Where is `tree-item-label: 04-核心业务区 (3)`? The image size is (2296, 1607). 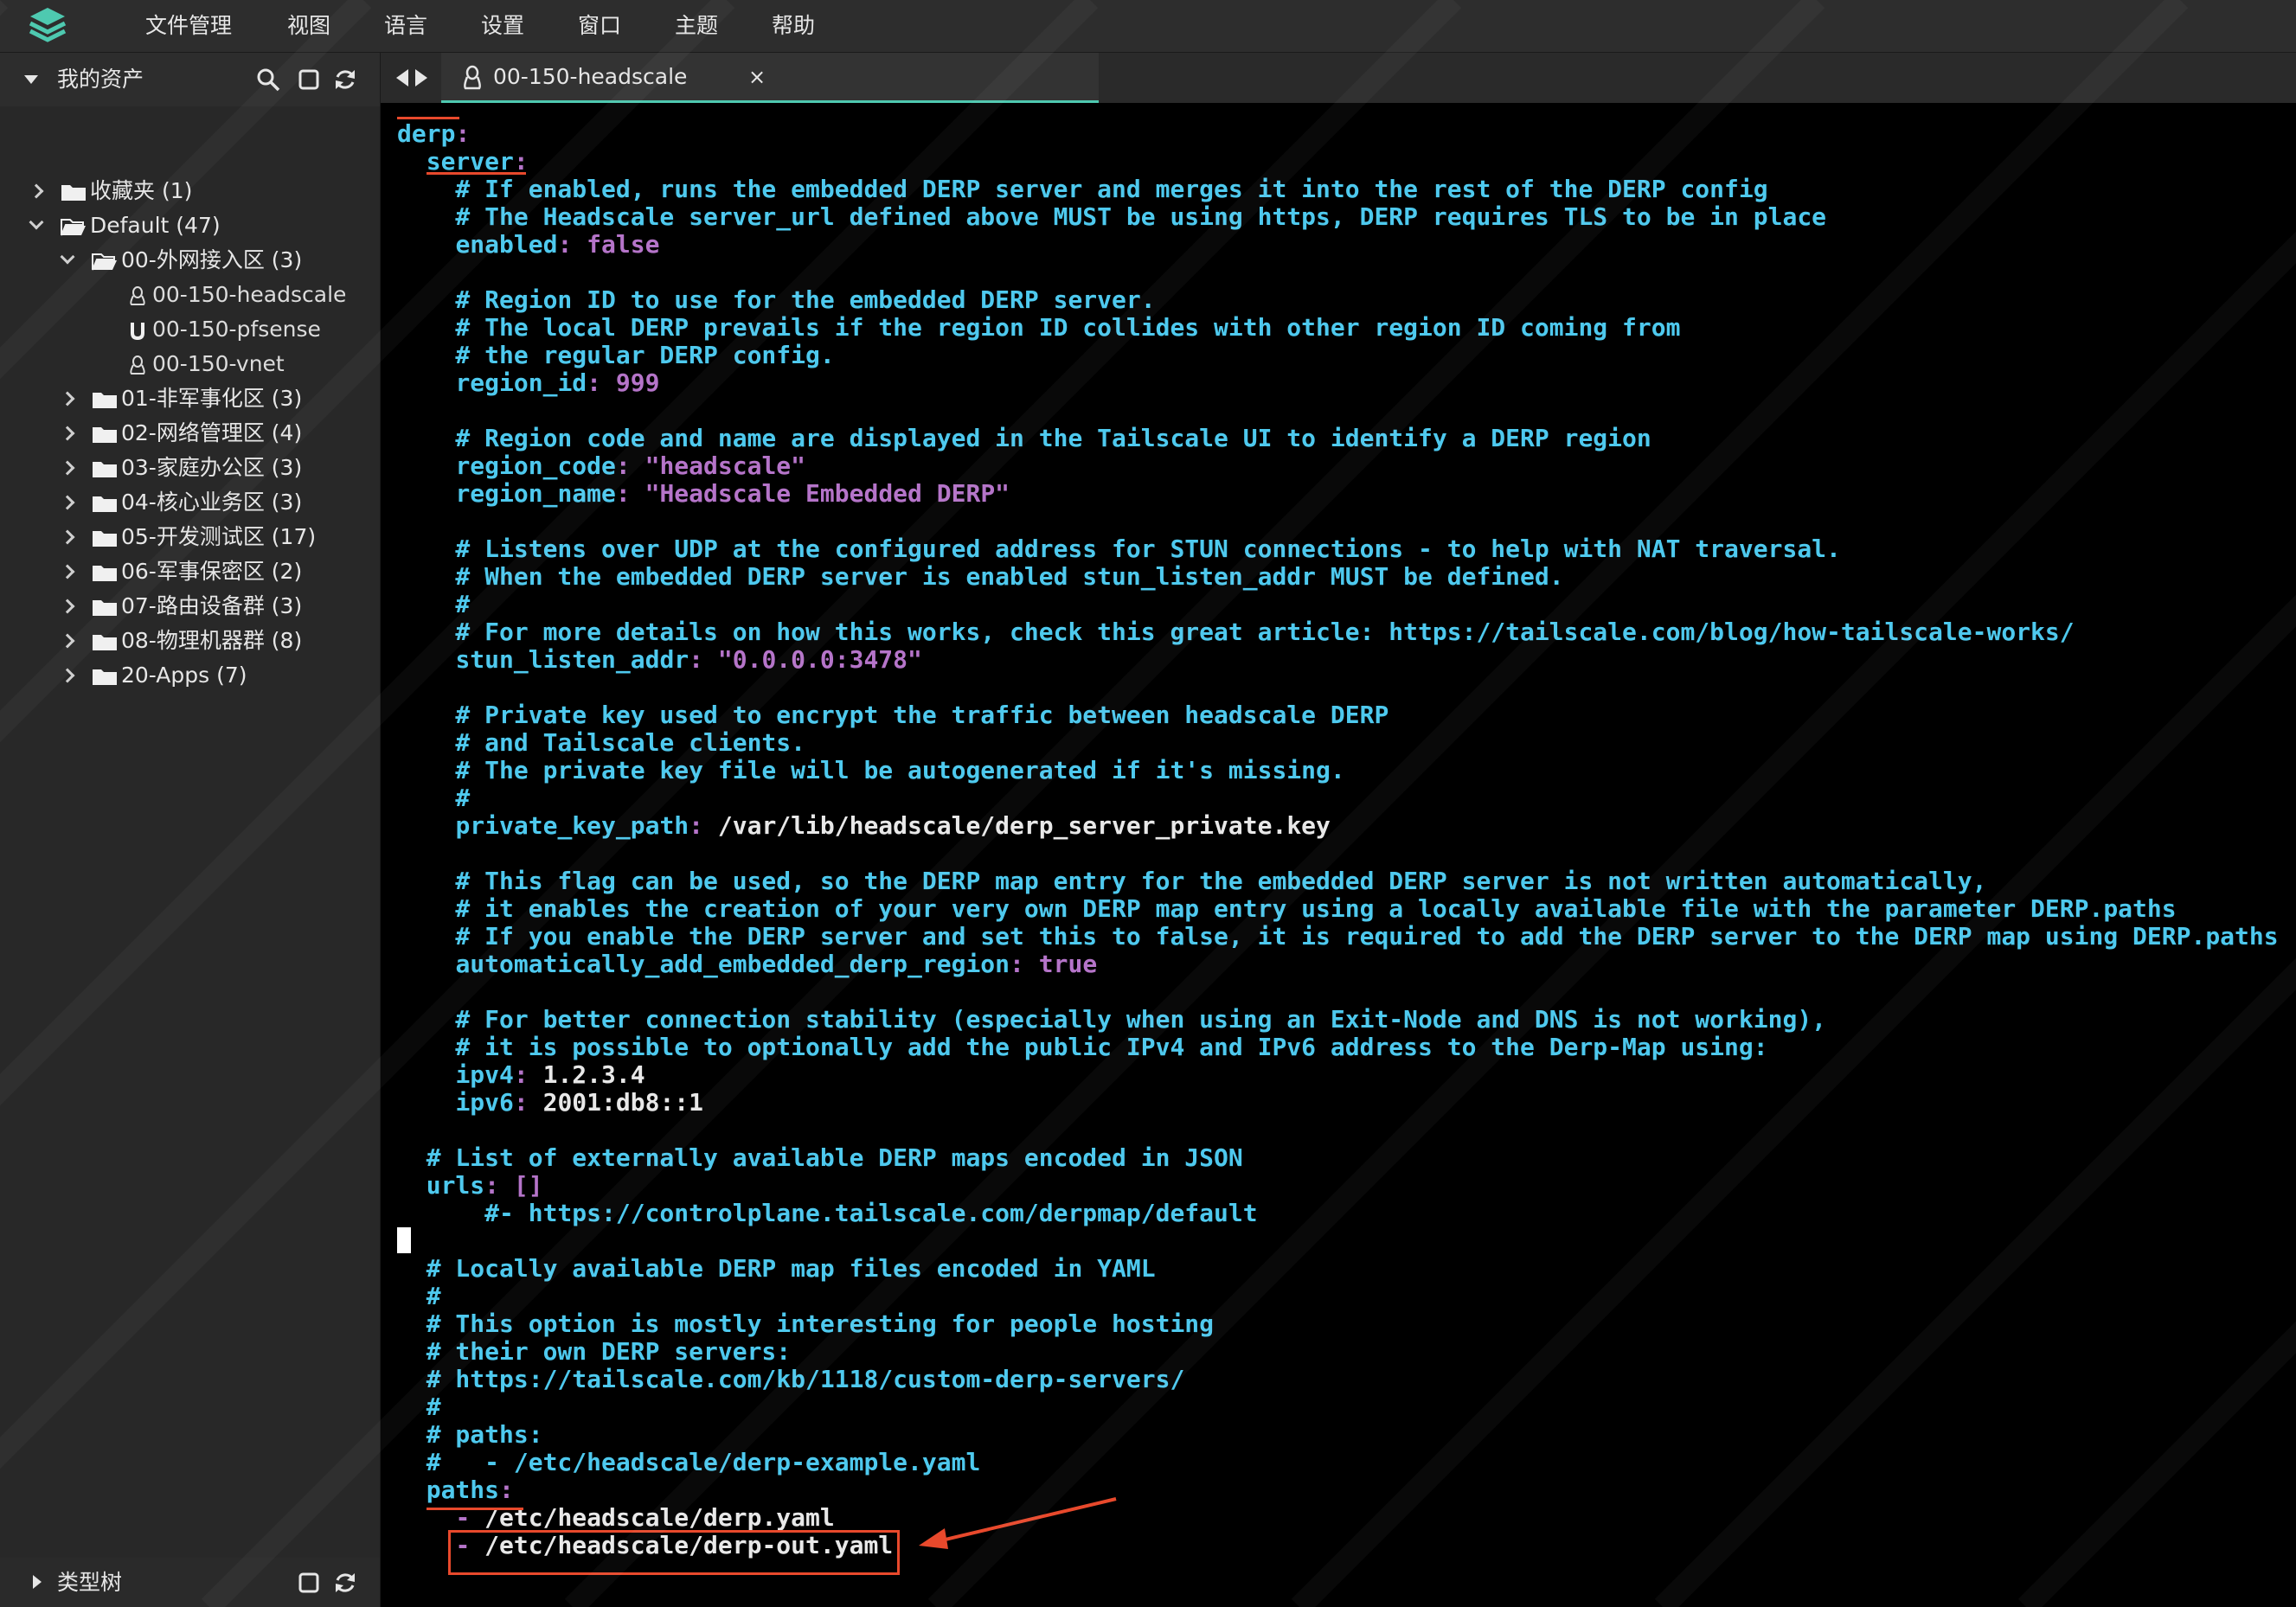 tree-item-label: 04-核心业务区 (3) is located at coordinates (212, 502).